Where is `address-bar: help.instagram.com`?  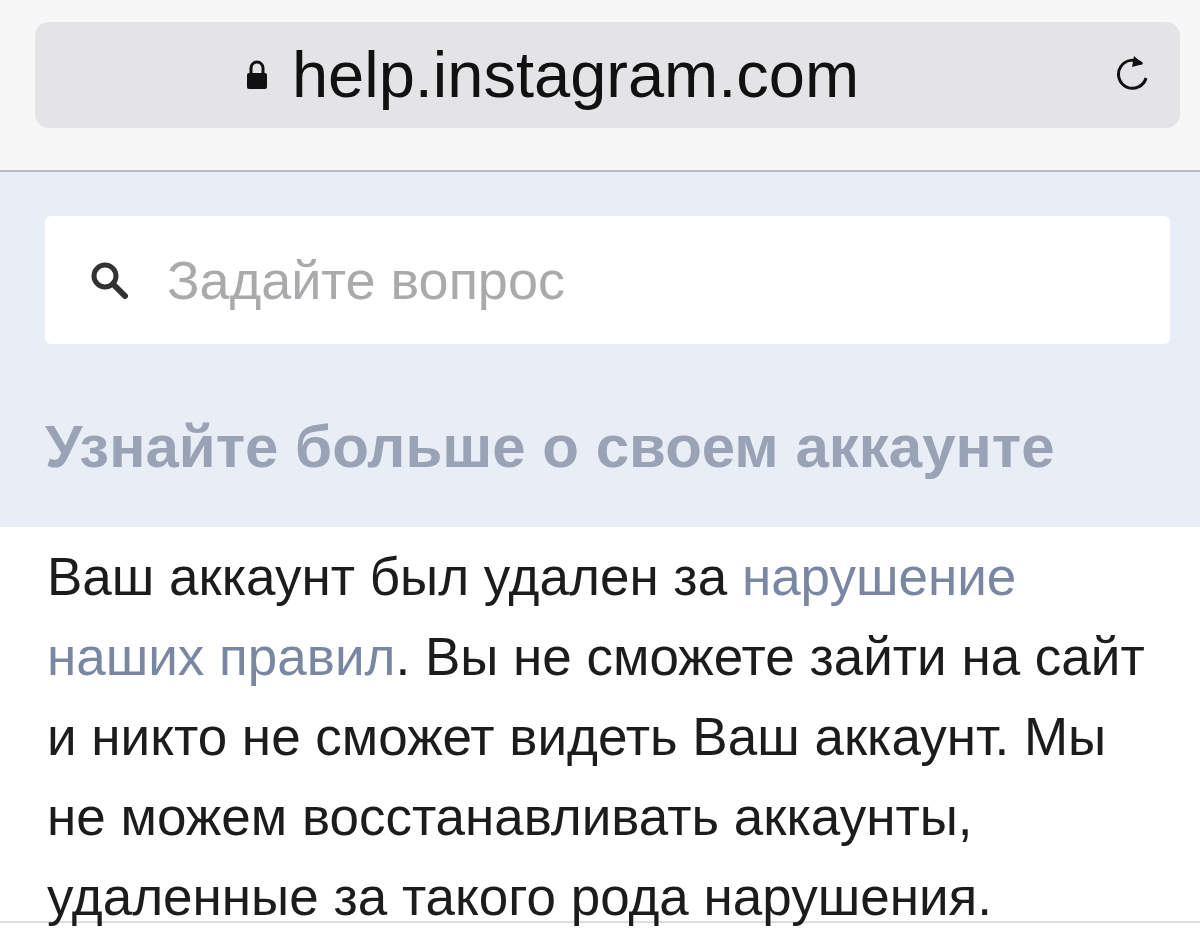
address-bar: help.instagram.com is located at coordinates (607, 75).